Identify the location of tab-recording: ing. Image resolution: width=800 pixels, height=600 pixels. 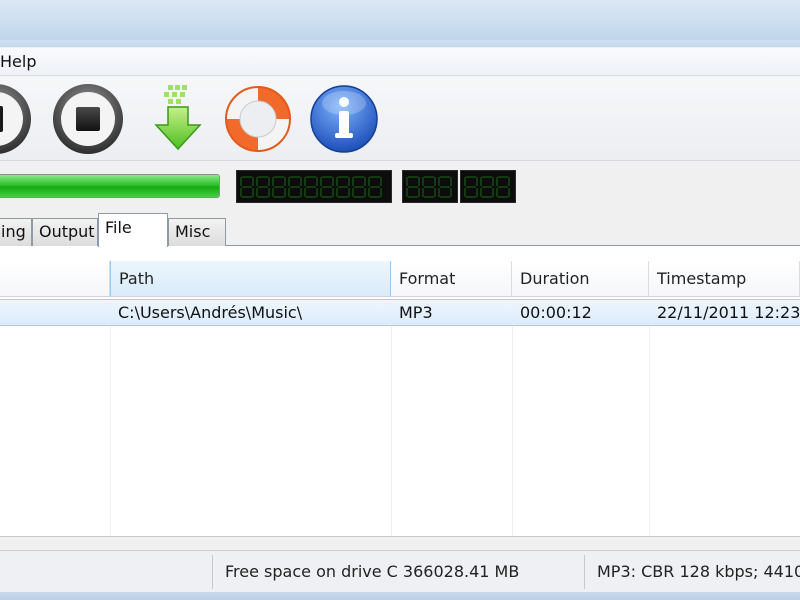
(16, 232).